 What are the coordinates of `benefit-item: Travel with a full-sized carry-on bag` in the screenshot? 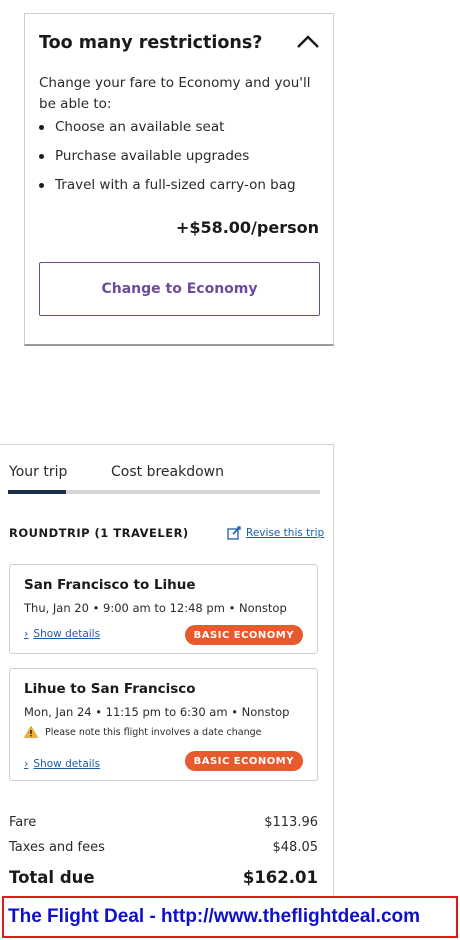 It's located at (181, 189).